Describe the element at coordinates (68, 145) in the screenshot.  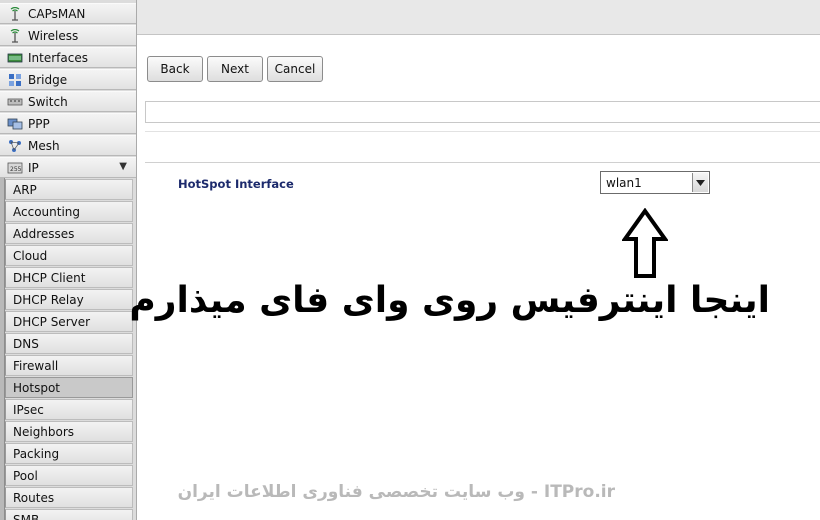
I see `sidebar-item-mesh: Mesh` at that location.